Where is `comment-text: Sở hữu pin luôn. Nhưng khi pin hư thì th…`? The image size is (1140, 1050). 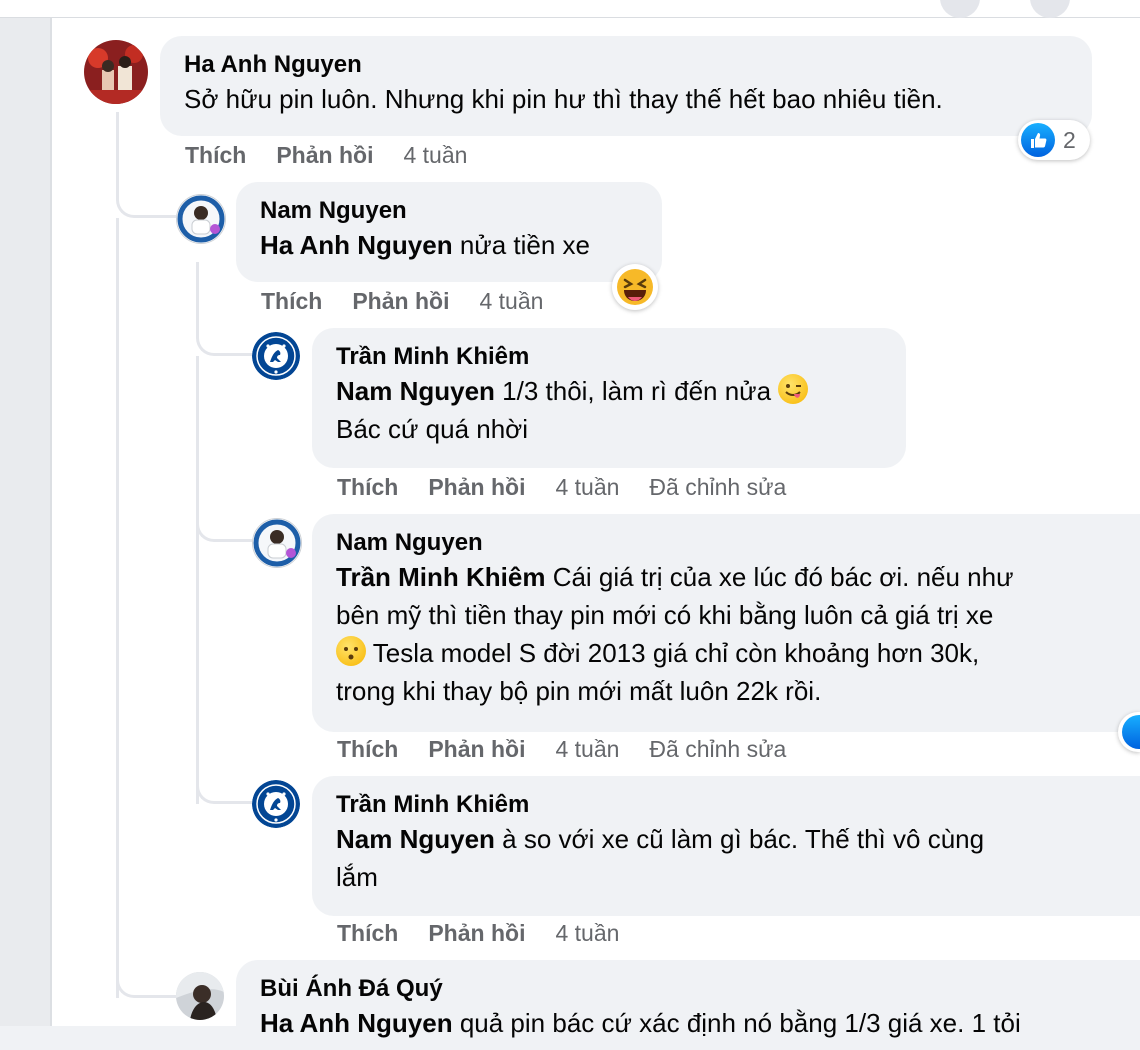 comment-text: Sở hữu pin luôn. Nhưng khi pin hư thì th… is located at coordinates (563, 99).